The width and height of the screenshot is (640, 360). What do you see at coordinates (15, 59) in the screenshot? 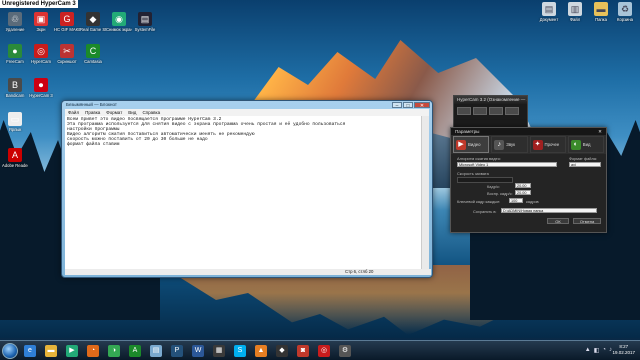
I see `desktop-icon: ● FreeCam` at bounding box center [15, 59].